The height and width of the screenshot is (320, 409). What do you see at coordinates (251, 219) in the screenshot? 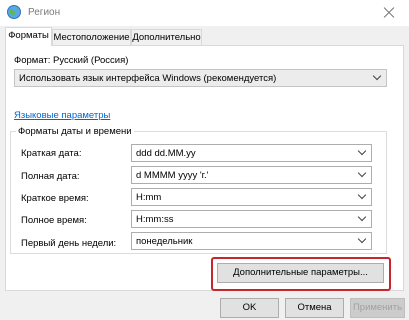
I see `long-time-dropdown: H:mm:ss` at bounding box center [251, 219].